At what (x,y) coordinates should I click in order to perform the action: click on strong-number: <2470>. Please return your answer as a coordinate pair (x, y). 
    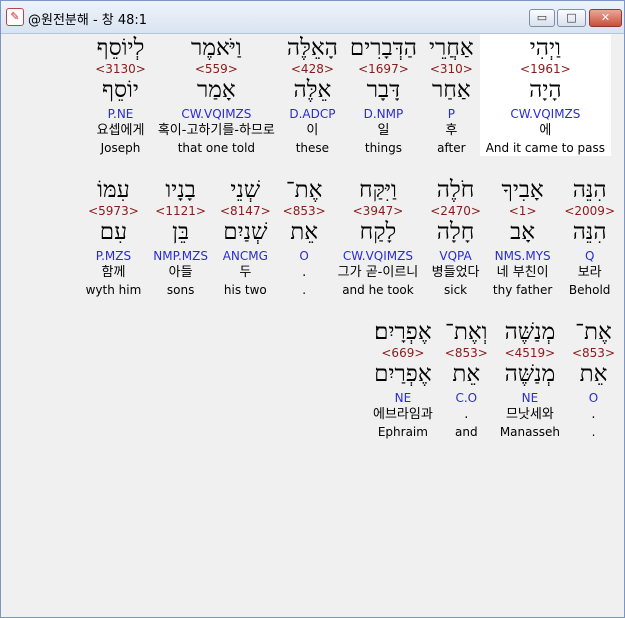
    Looking at the image, I should click on (455, 211).